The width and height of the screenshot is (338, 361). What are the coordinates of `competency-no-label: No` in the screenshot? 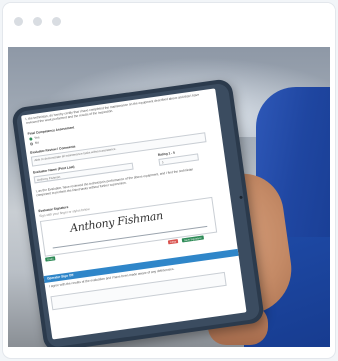 It's located at (37, 142).